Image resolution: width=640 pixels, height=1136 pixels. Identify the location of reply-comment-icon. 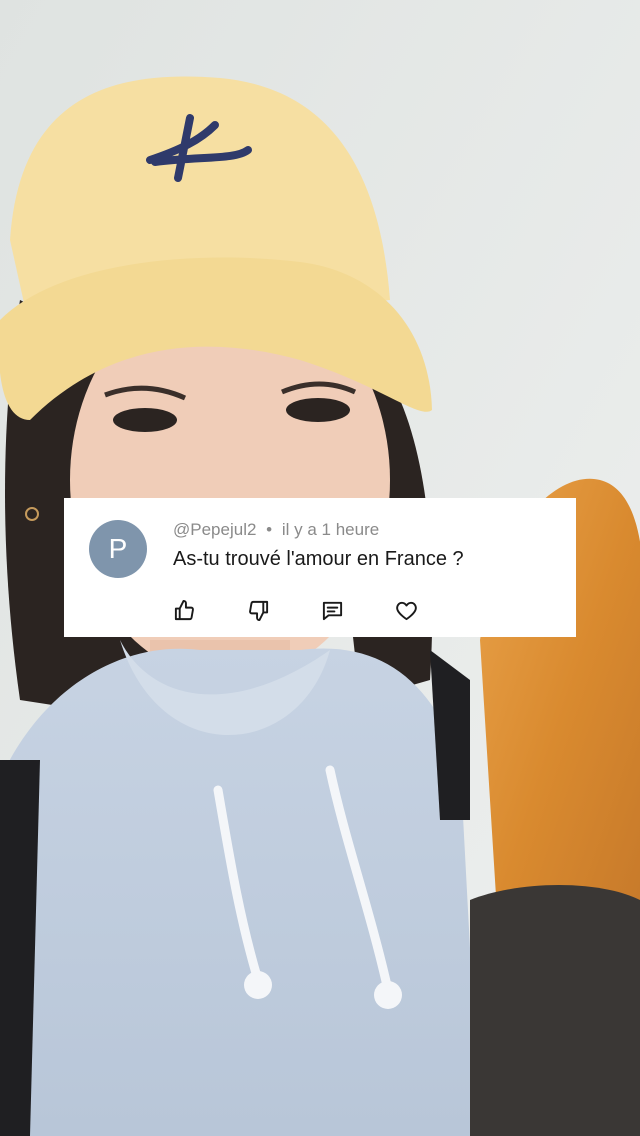
(332, 610).